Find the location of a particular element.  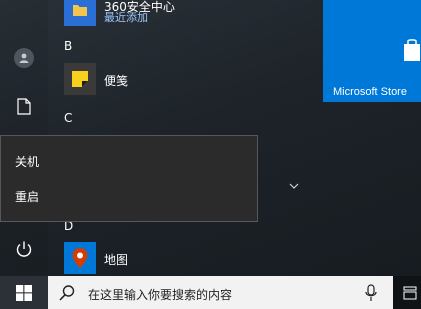

task-view-button is located at coordinates (410, 292).